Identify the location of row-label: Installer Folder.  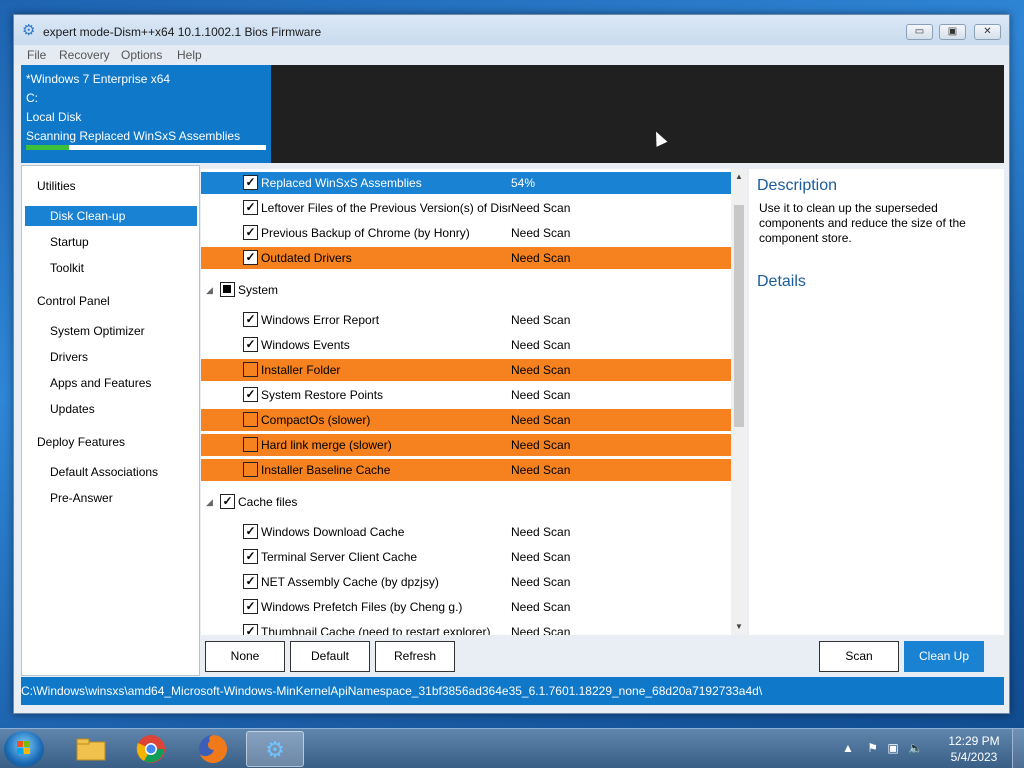
(301, 370).